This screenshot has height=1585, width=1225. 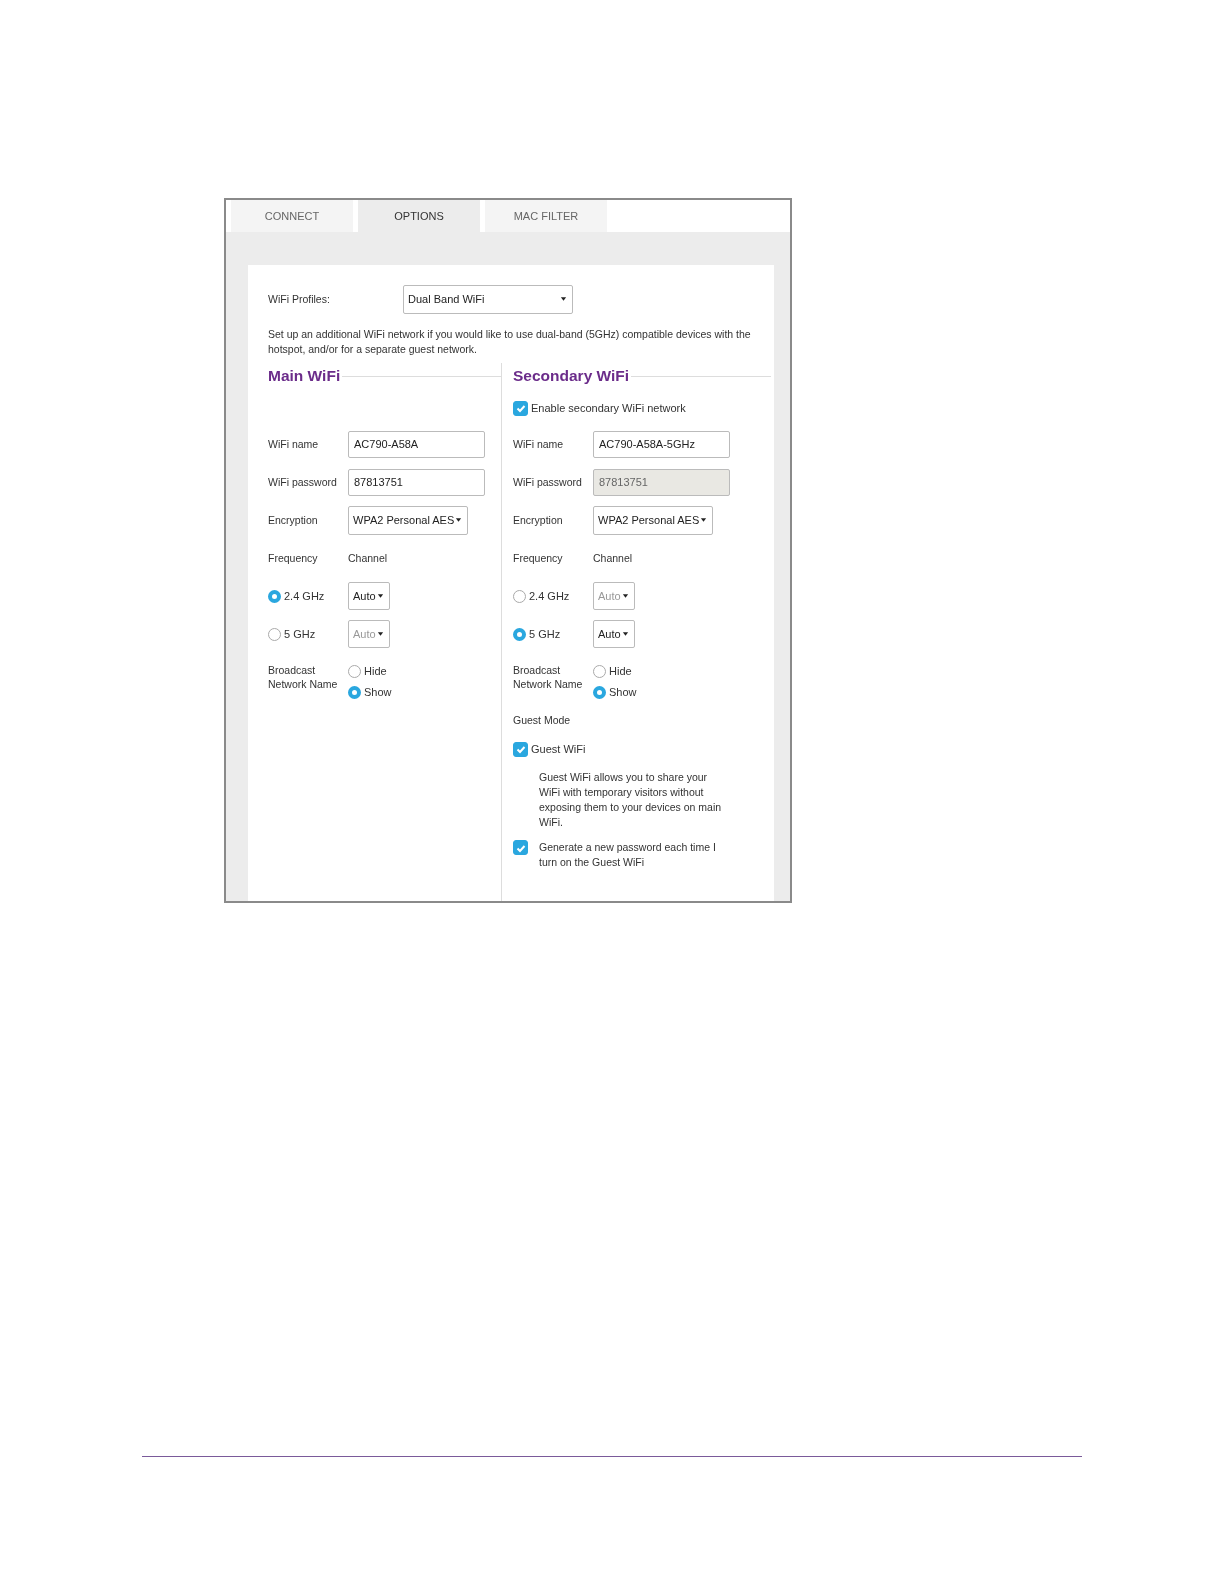 I want to click on section-label: Guest Mode, so click(x=542, y=720).